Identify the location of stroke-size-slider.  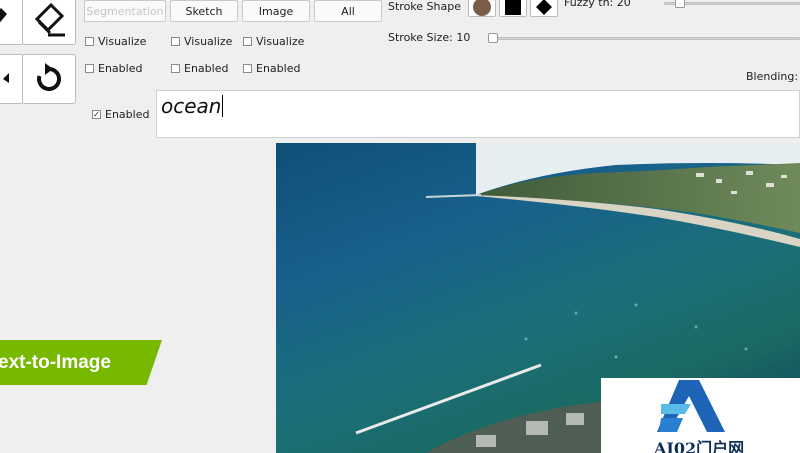
(644, 38).